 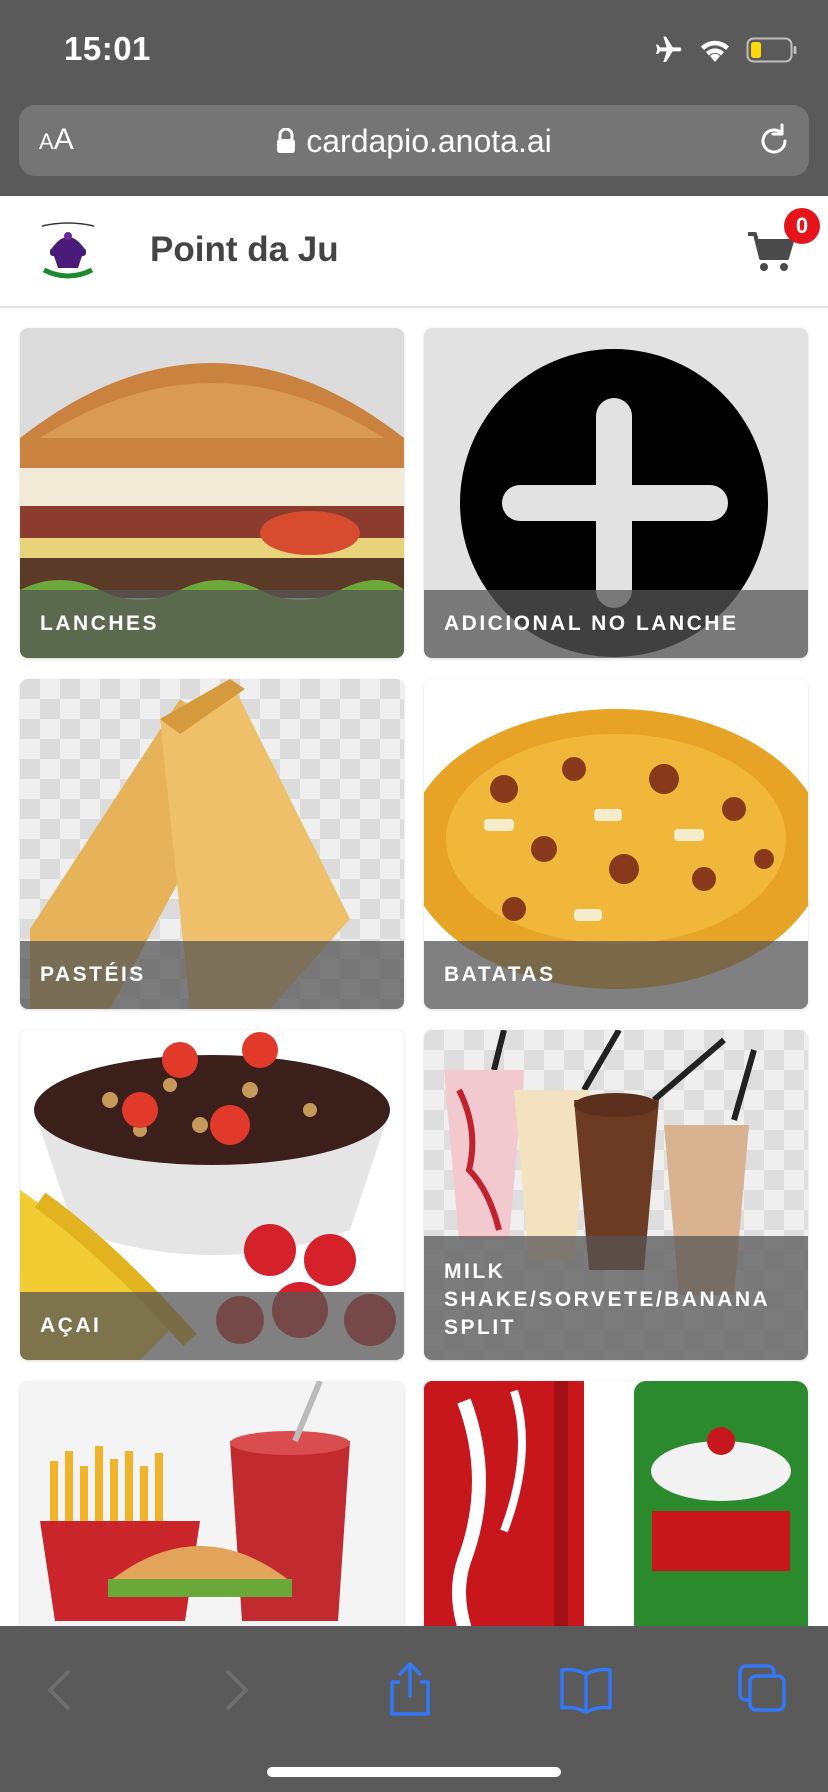 I want to click on browser-address-area: AA cardapio.anota.ai, so click(x=414, y=148).